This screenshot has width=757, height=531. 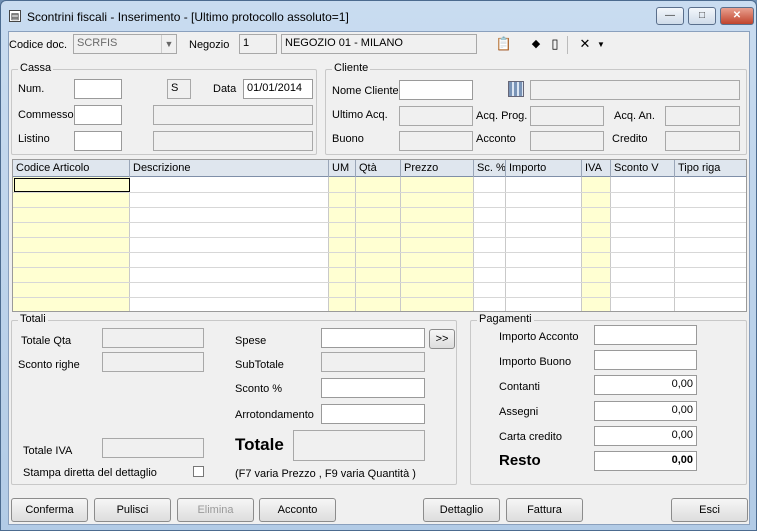 I want to click on commesso-label: Commesso, so click(x=46, y=115).